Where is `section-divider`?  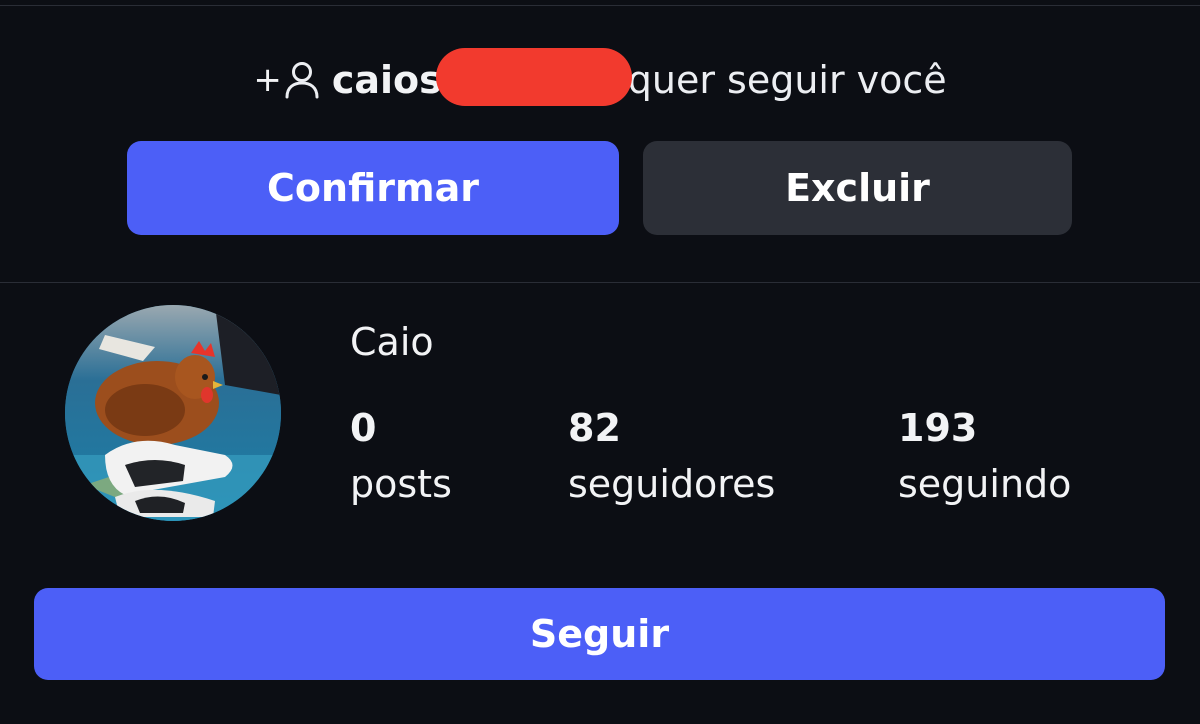
section-divider is located at coordinates (600, 282).